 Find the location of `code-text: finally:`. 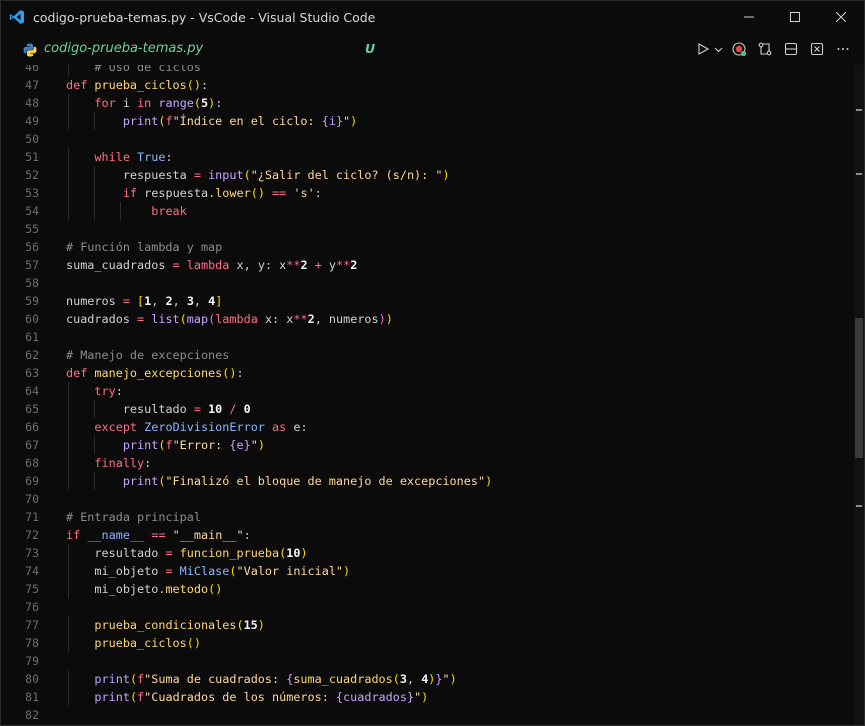

code-text: finally: is located at coordinates (123, 463).